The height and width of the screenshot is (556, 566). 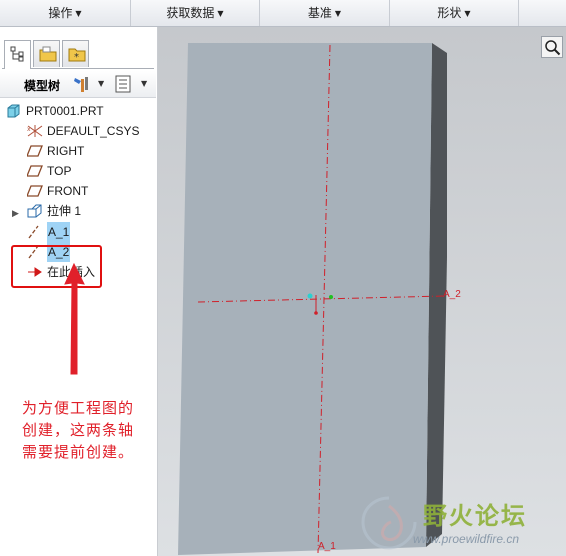 What do you see at coordinates (389, 523) in the screenshot?
I see `watermark-logo` at bounding box center [389, 523].